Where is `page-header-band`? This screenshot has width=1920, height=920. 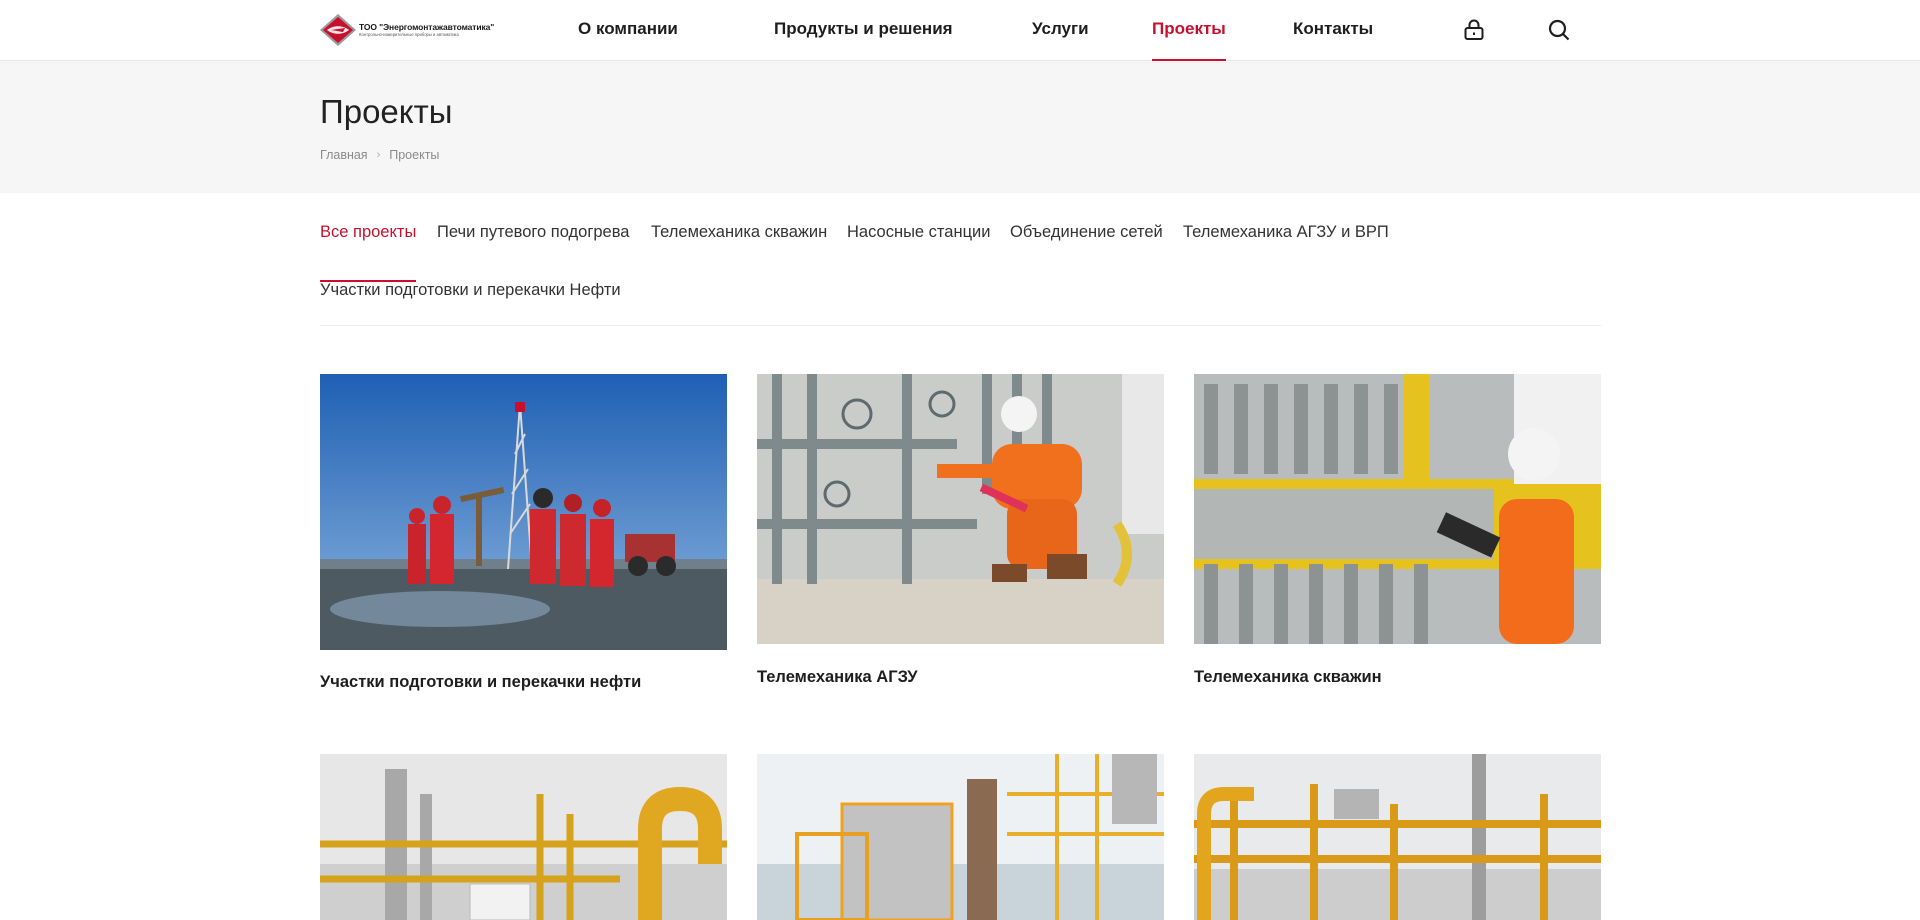
page-header-band is located at coordinates (960, 127).